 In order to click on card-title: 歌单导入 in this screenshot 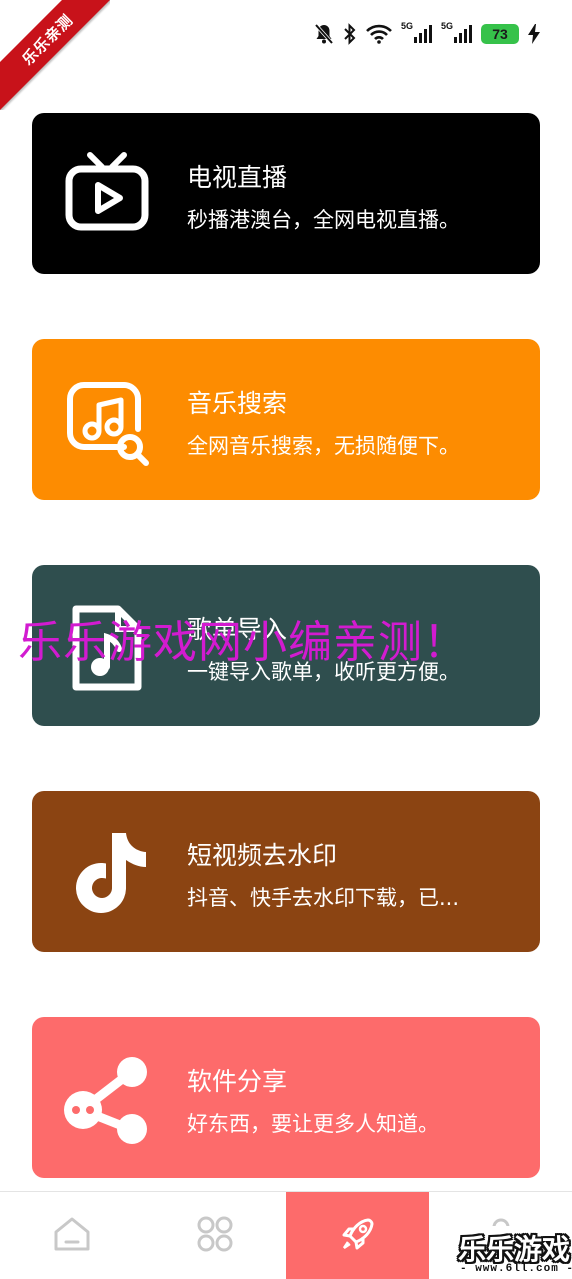, I will do `click(237, 629)`.